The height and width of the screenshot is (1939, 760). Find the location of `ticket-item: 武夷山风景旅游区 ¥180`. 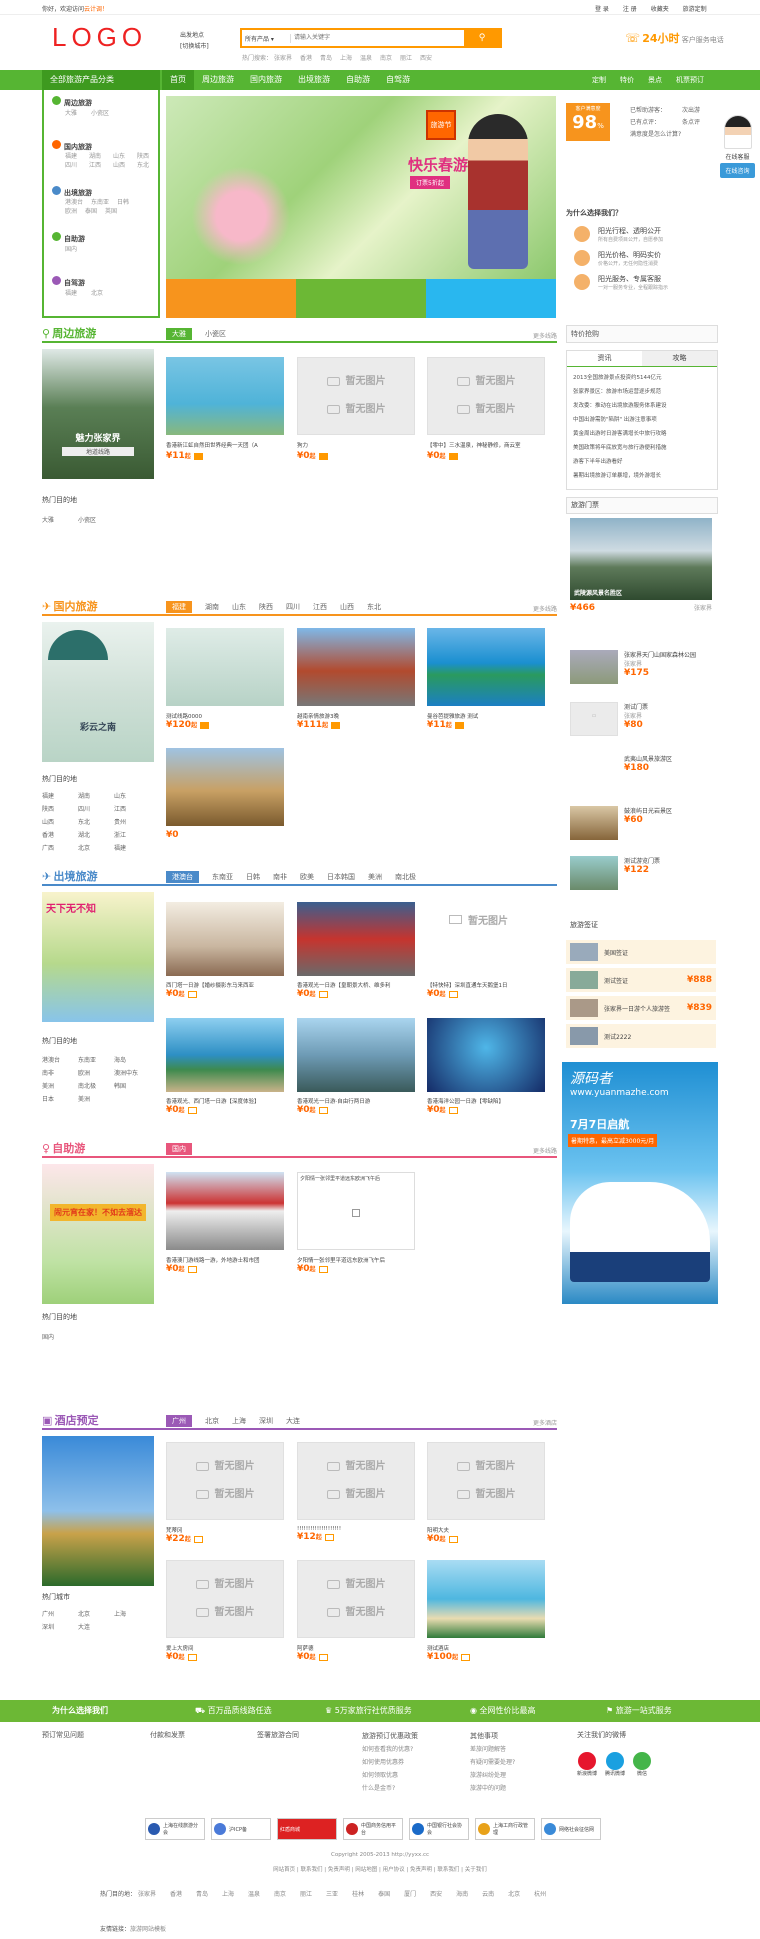

ticket-item: 武夷山风景旅游区 ¥180 is located at coordinates (643, 780).